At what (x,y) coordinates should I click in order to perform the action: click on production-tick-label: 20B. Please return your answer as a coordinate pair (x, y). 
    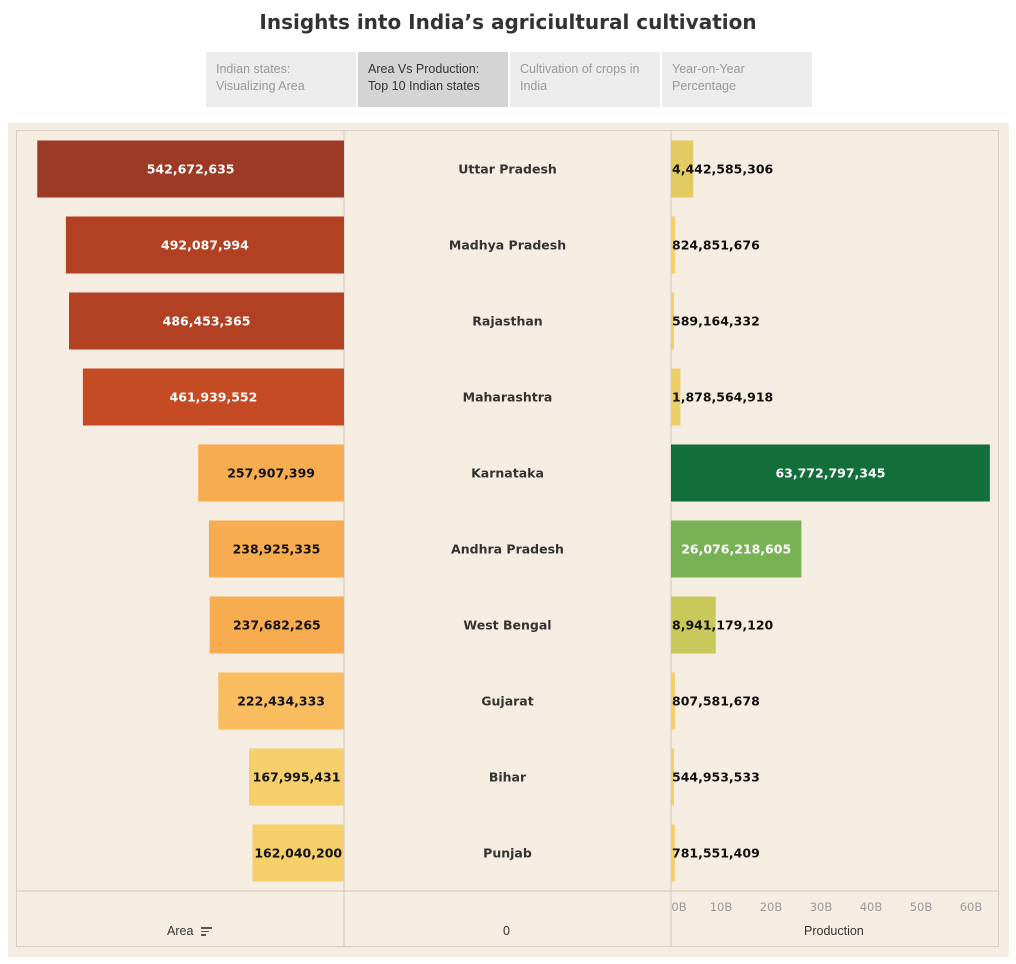
    Looking at the image, I should click on (771, 907).